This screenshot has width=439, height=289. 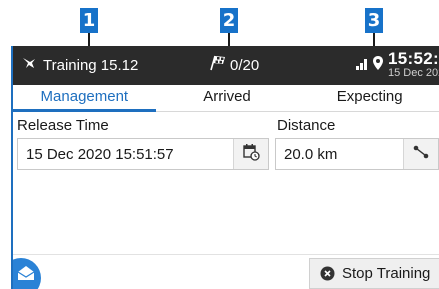 What do you see at coordinates (245, 65) in the screenshot?
I see `count-label: 0/20` at bounding box center [245, 65].